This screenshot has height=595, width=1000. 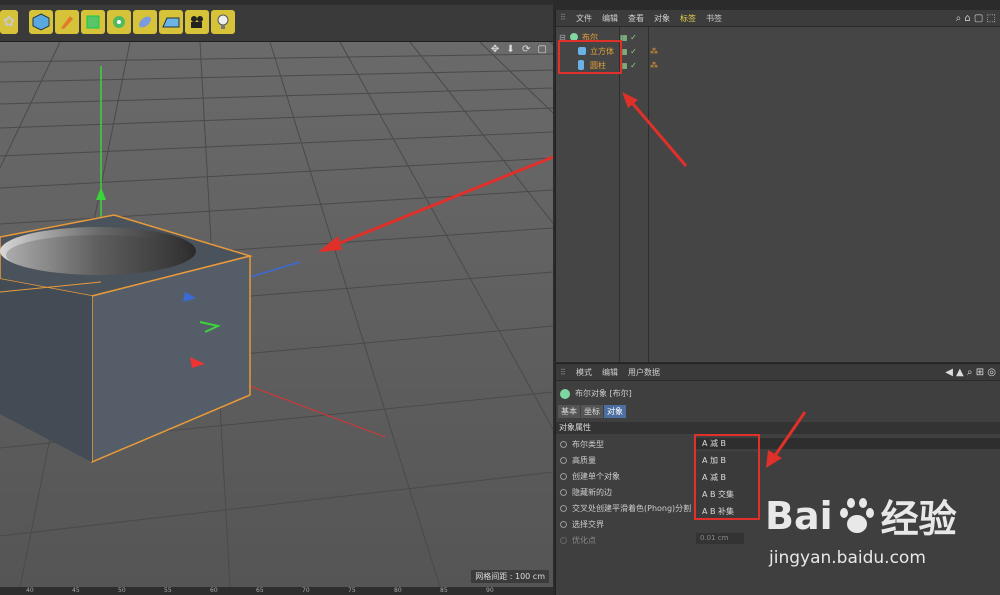 I want to click on prop-boolean-type: 布尔类型, so click(x=582, y=444).